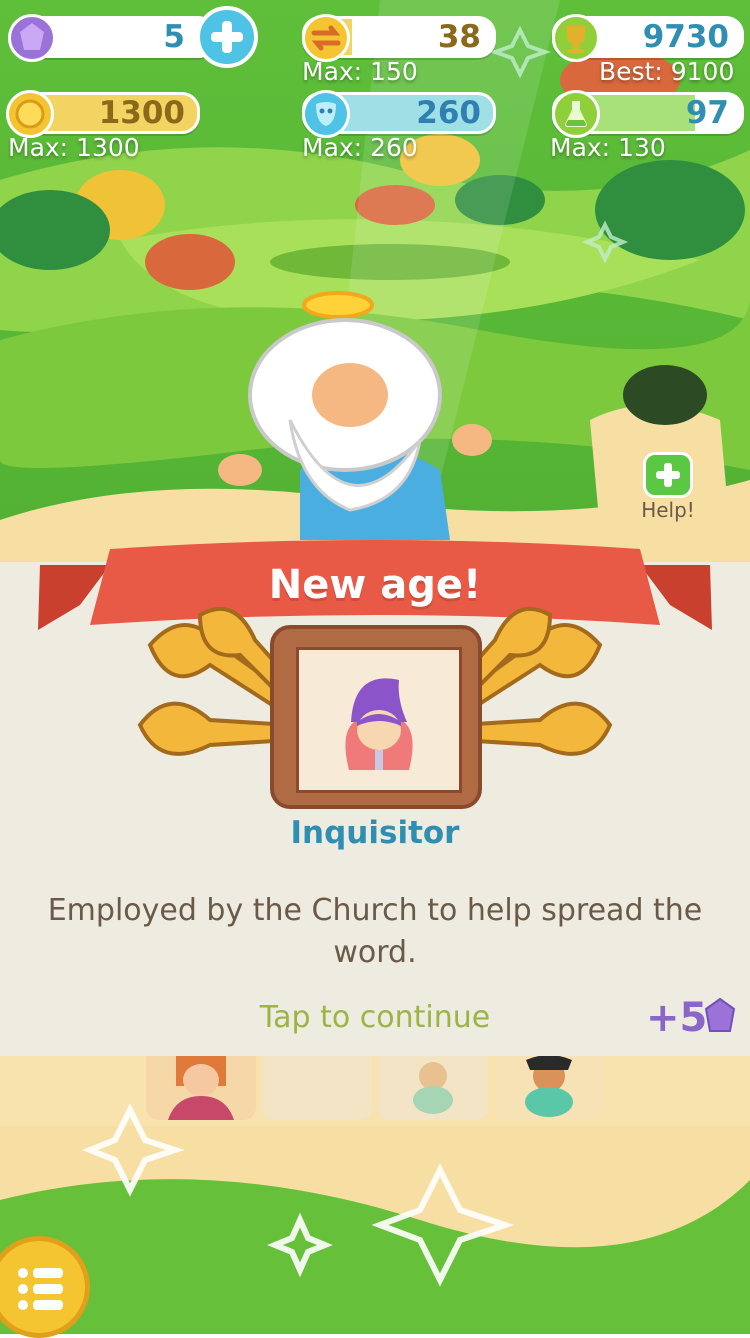 The height and width of the screenshot is (1338, 750). I want to click on unit-name: Inquisitor, so click(375, 833).